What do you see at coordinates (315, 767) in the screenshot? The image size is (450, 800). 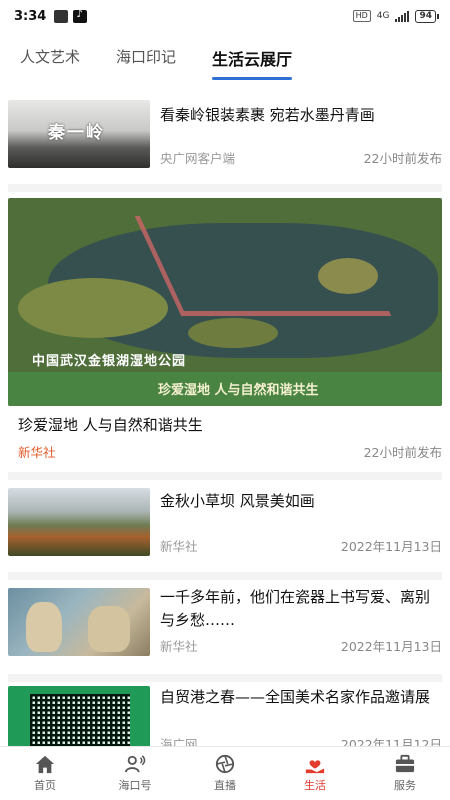 I see `hand-heart-icon` at bounding box center [315, 767].